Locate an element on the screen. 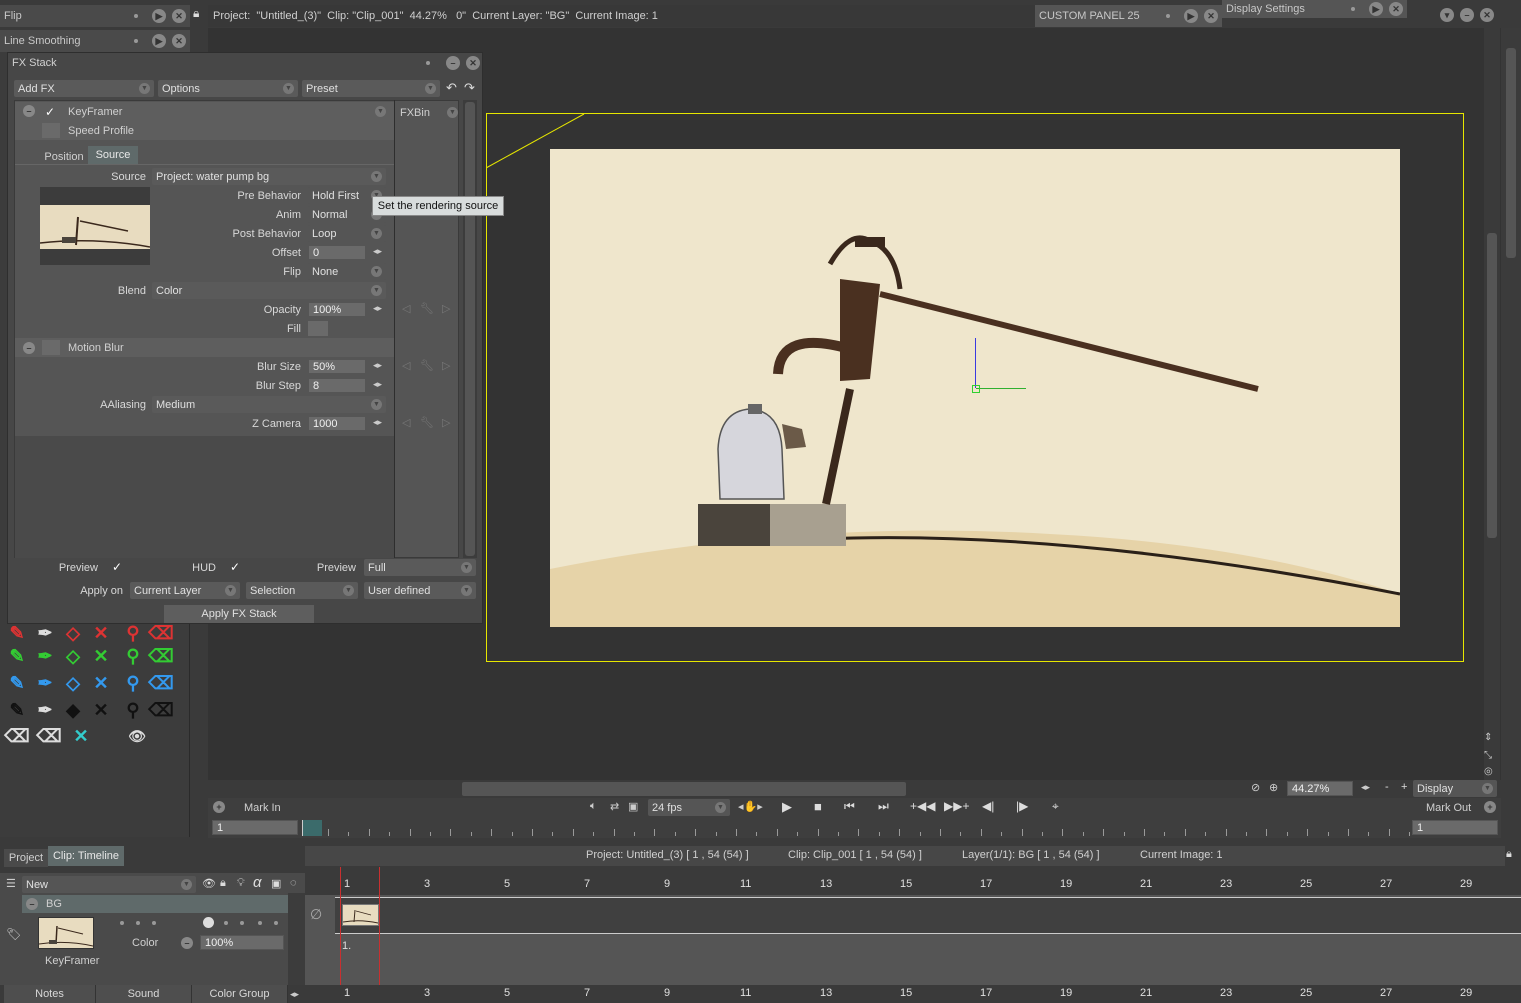  alpha-icon: α is located at coordinates (257, 882).